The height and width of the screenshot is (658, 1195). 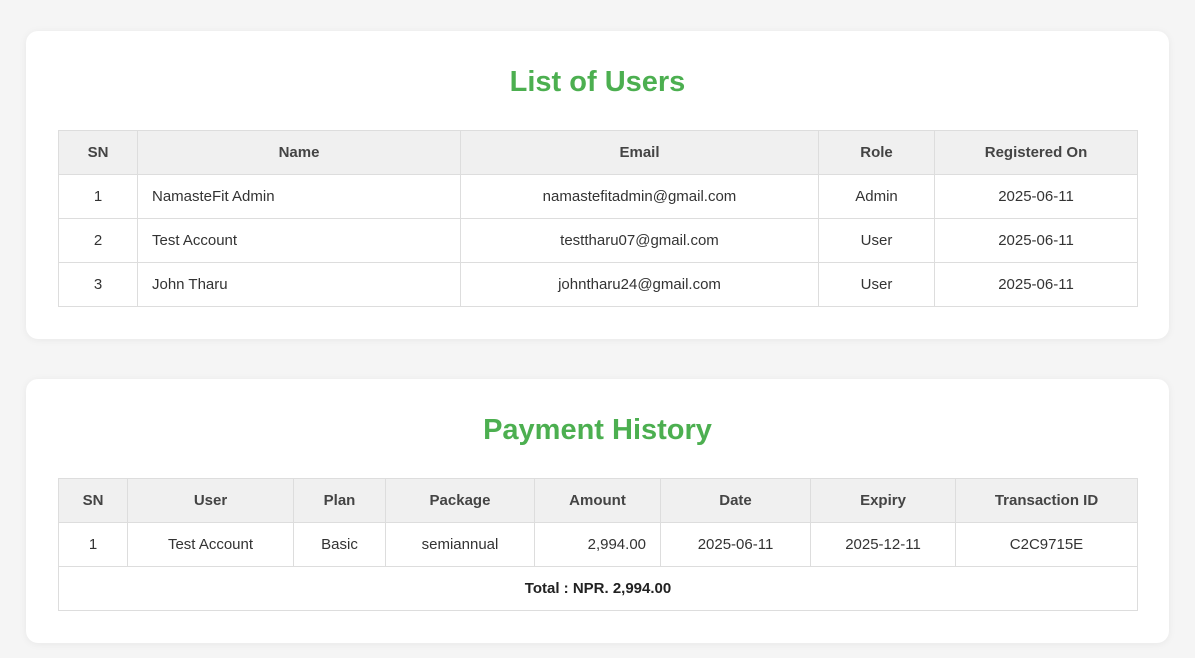 What do you see at coordinates (98, 240) in the screenshot?
I see `cell-sn: 2` at bounding box center [98, 240].